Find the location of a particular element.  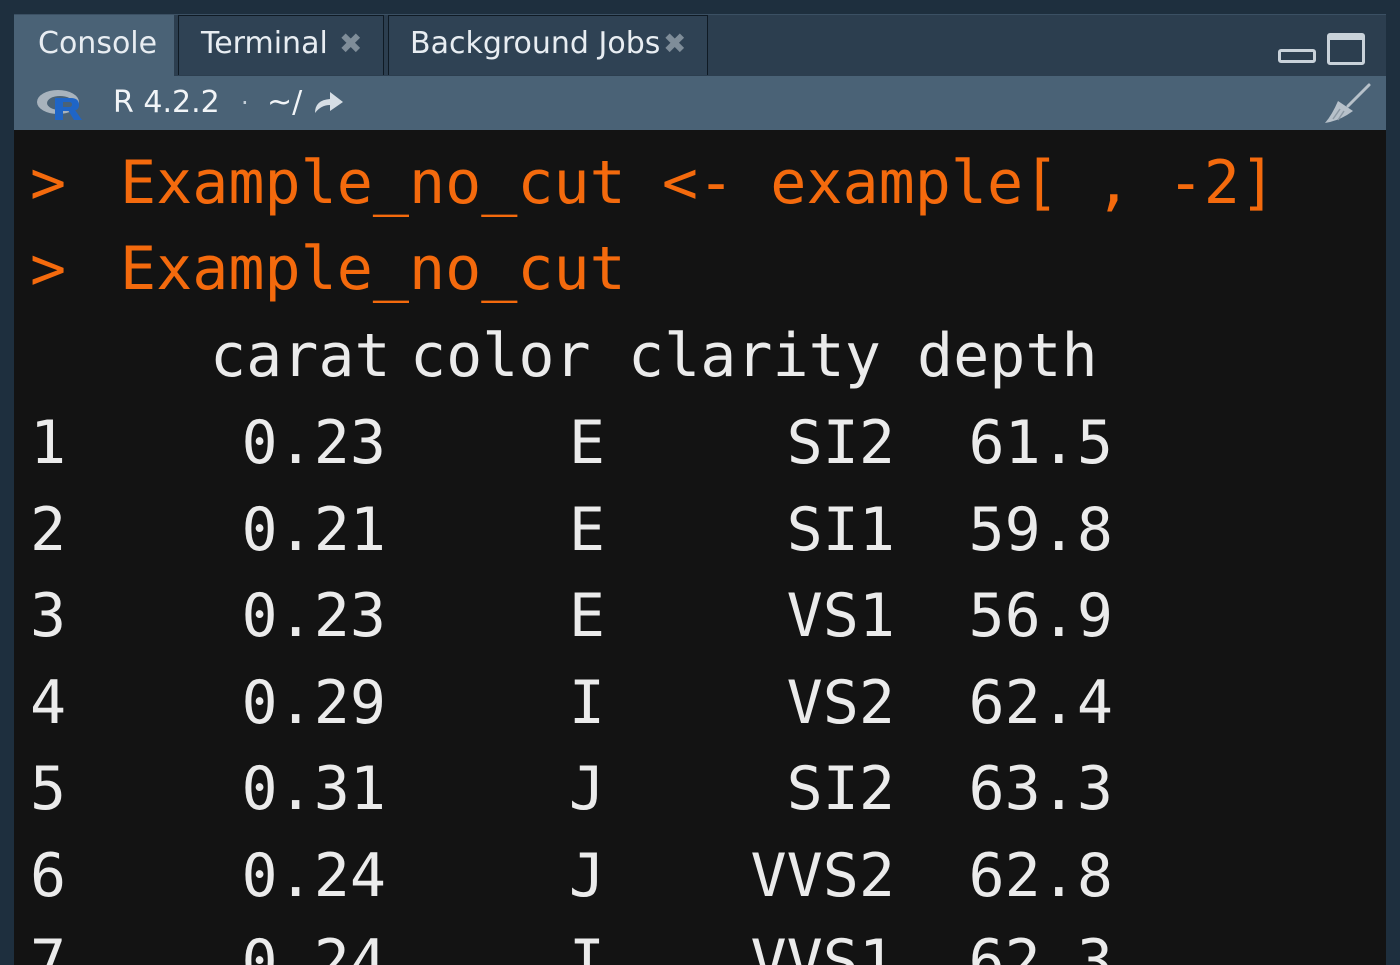

table-cell-carat: 0.29 is located at coordinates (314, 702).